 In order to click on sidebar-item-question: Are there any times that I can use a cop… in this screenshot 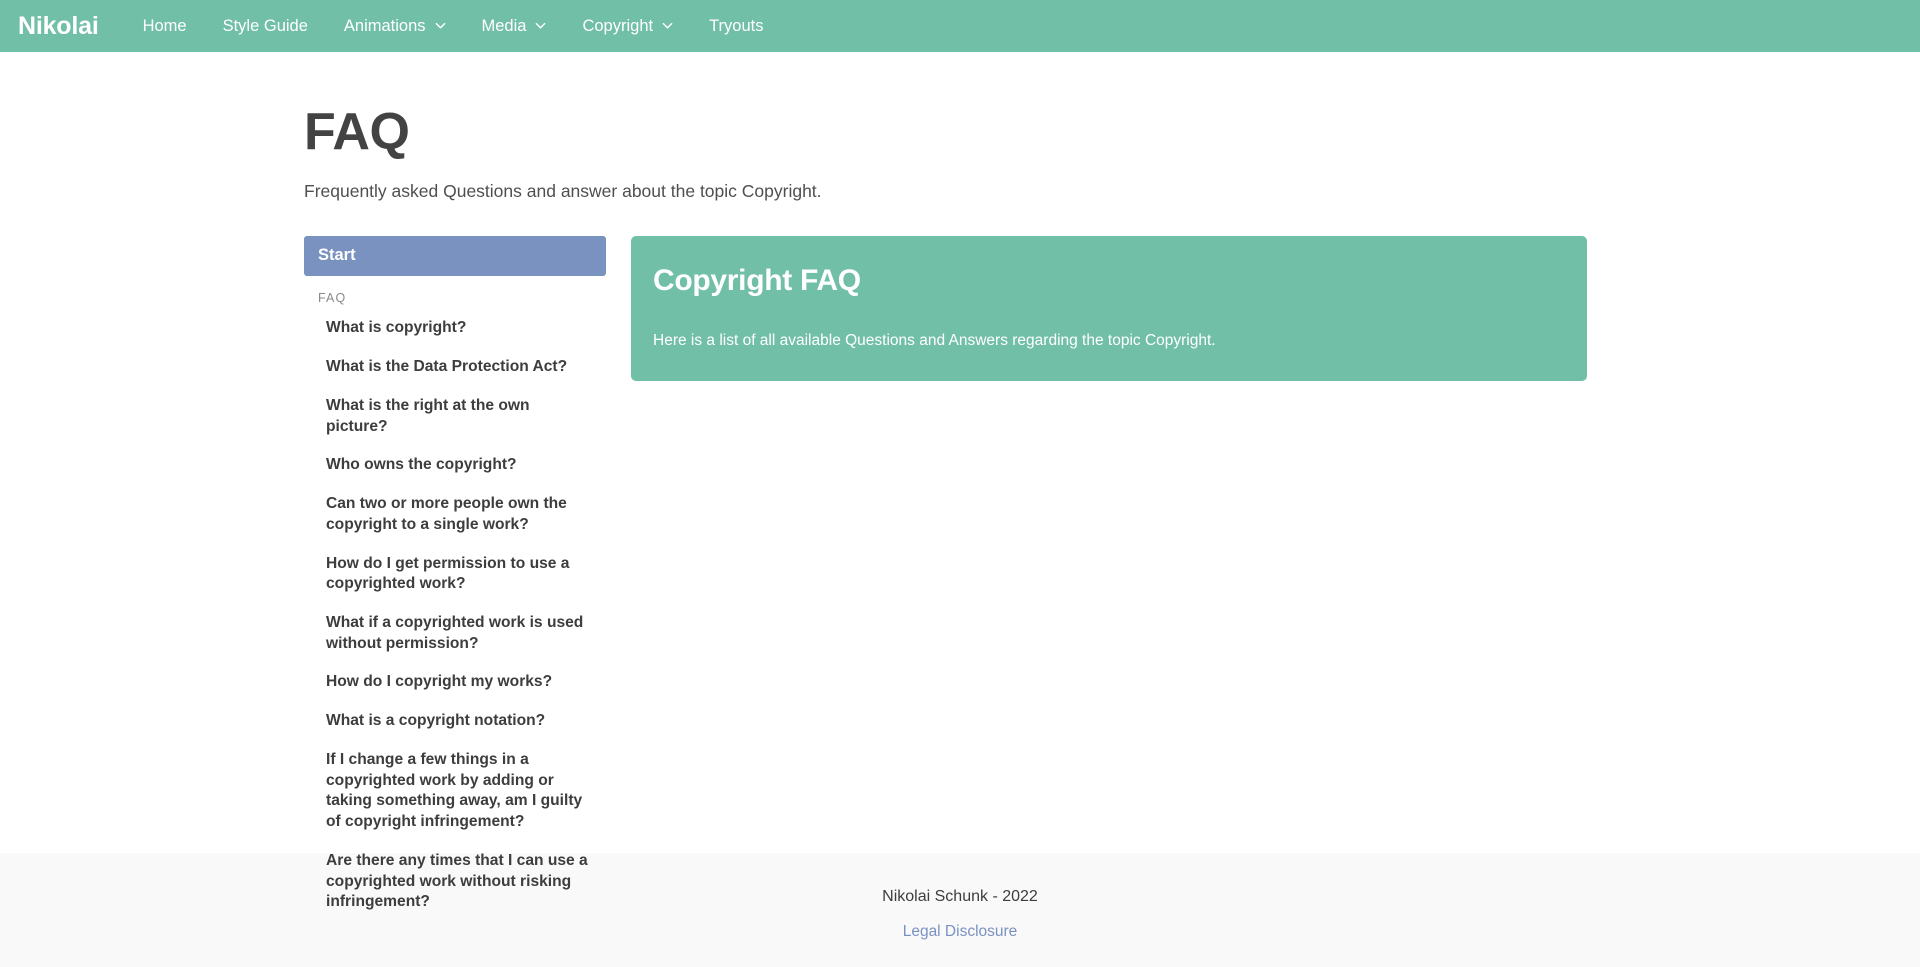, I will do `click(457, 882)`.